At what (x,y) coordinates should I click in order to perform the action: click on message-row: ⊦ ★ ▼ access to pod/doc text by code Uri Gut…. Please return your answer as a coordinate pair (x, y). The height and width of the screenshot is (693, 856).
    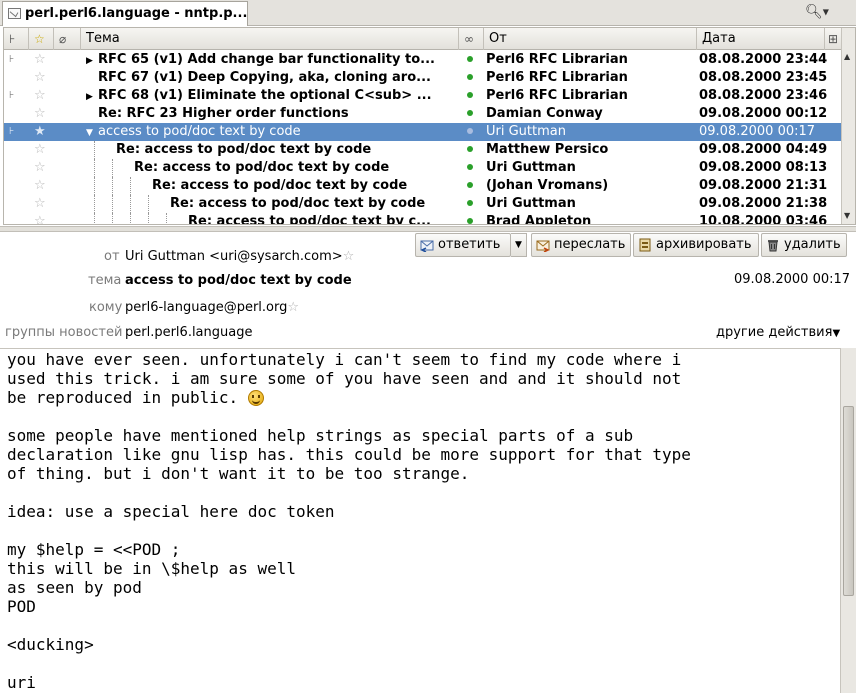
    Looking at the image, I should click on (422, 132).